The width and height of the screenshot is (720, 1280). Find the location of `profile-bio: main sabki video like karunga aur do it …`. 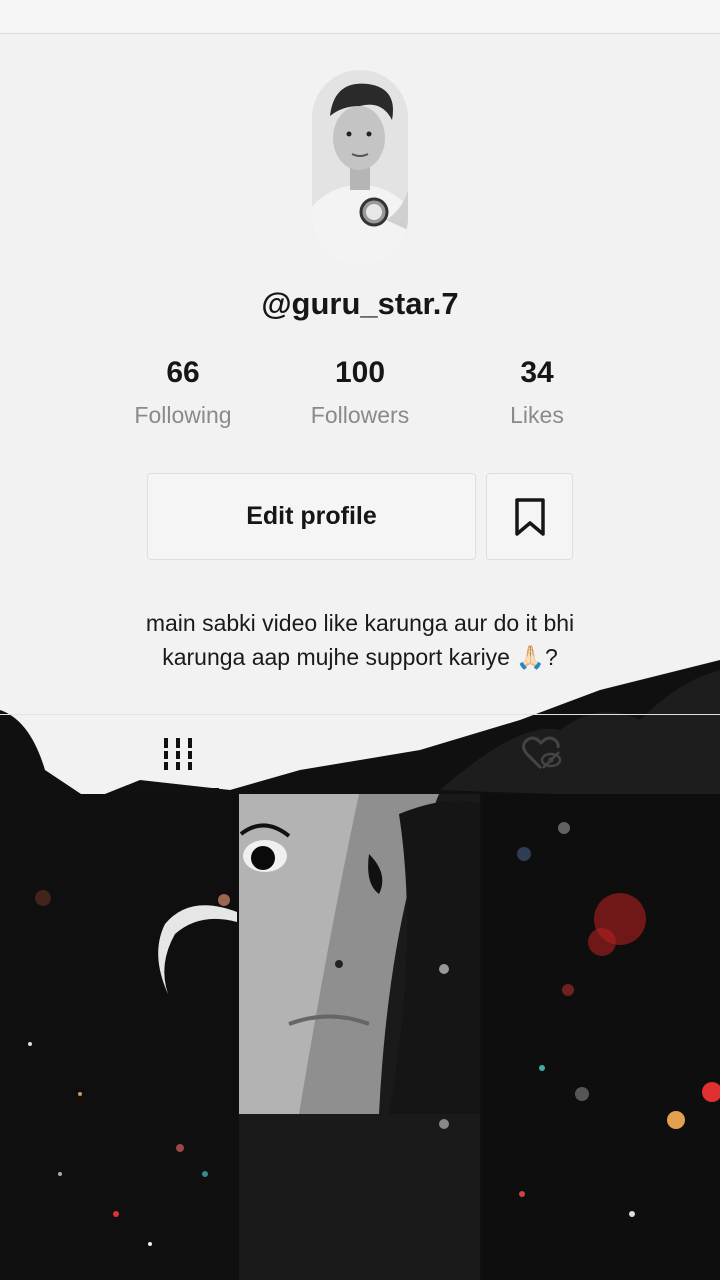

profile-bio: main sabki video like karunga aur do it … is located at coordinates (360, 640).